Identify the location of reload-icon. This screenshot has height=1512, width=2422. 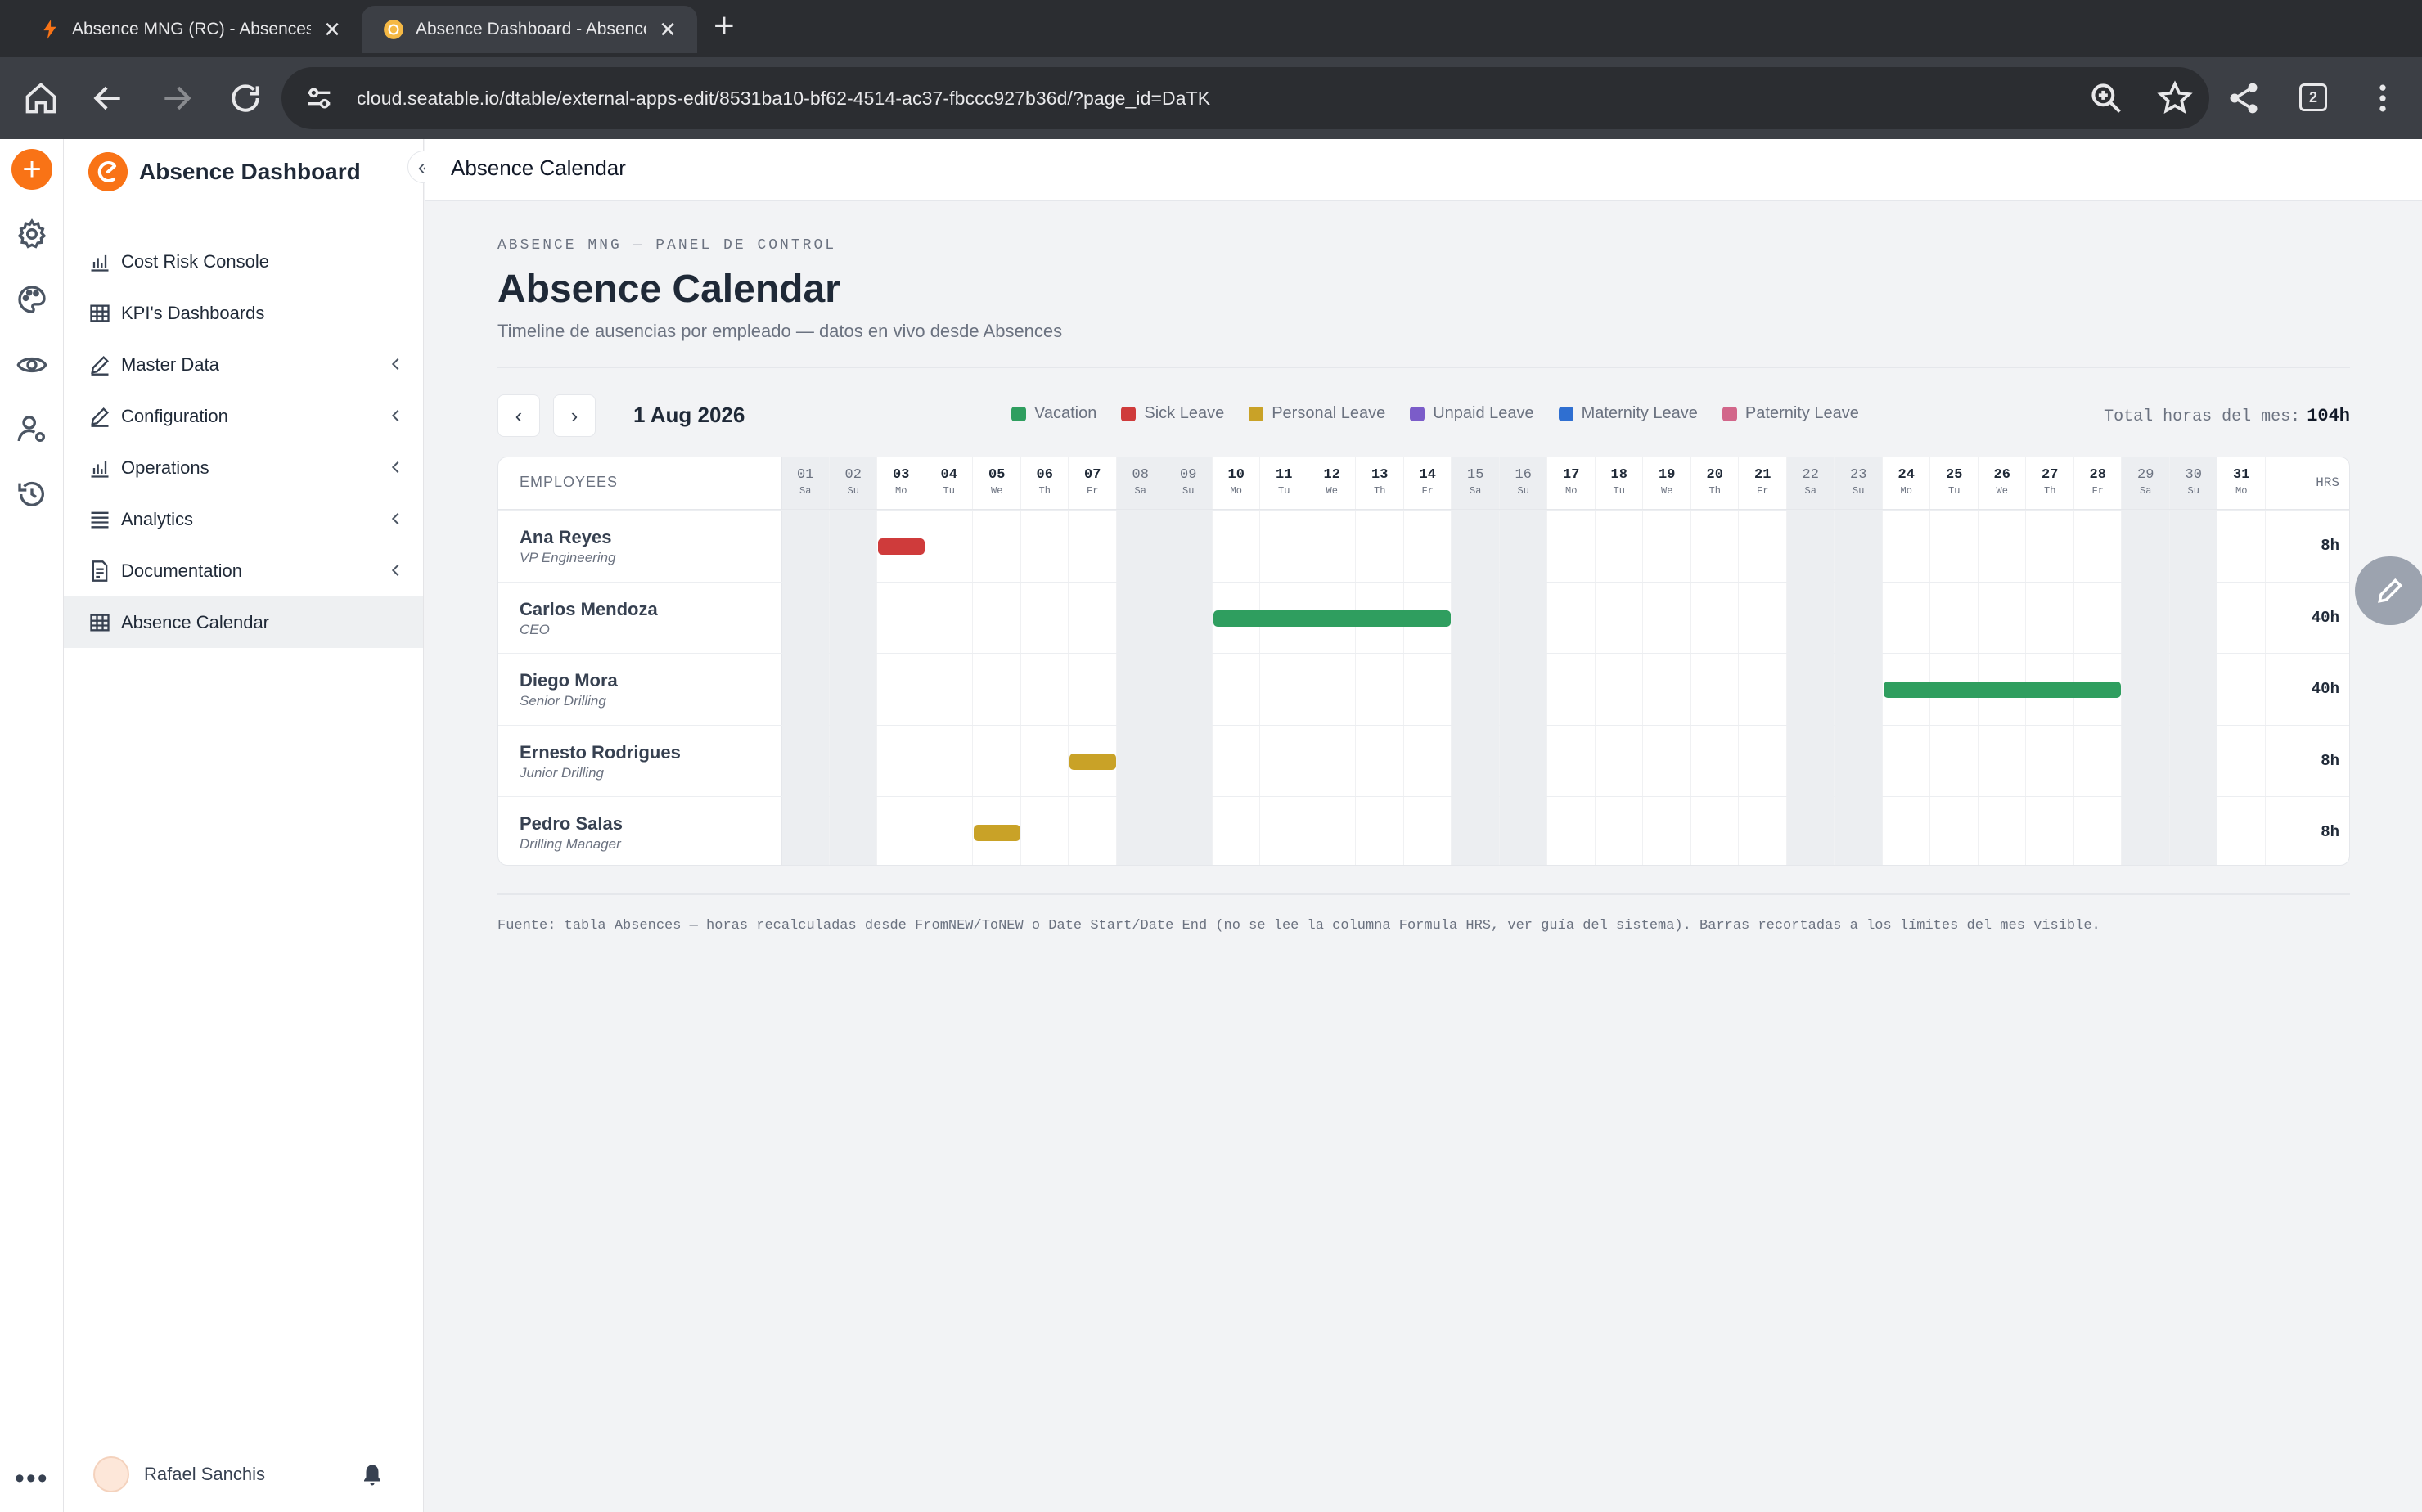
(245, 98).